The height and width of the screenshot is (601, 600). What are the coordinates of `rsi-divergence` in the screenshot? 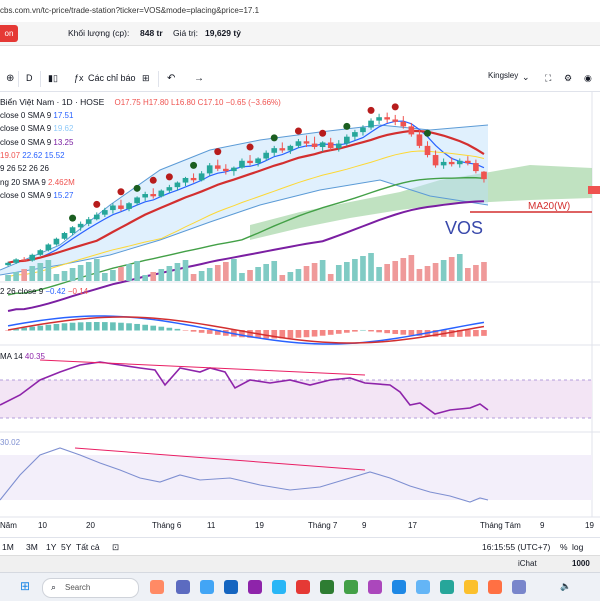 It's located at (202, 367).